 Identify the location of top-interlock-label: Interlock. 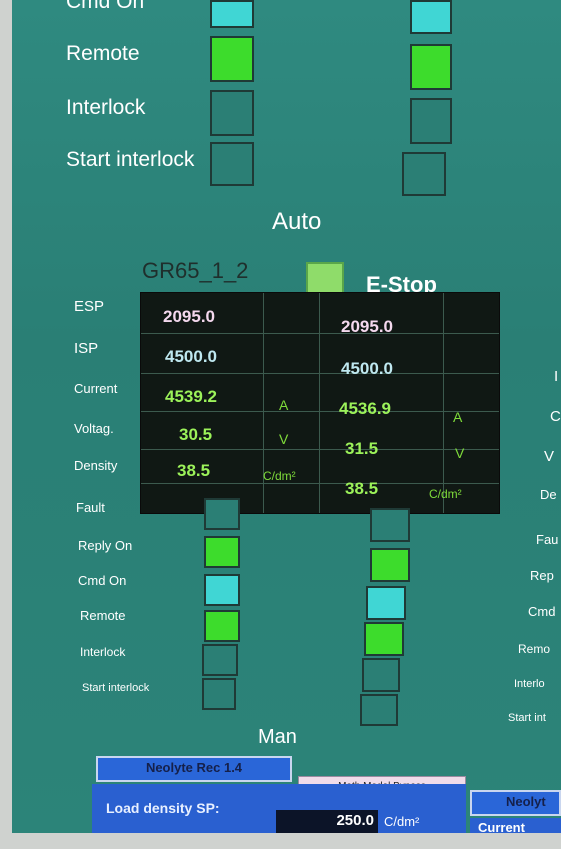
(106, 107).